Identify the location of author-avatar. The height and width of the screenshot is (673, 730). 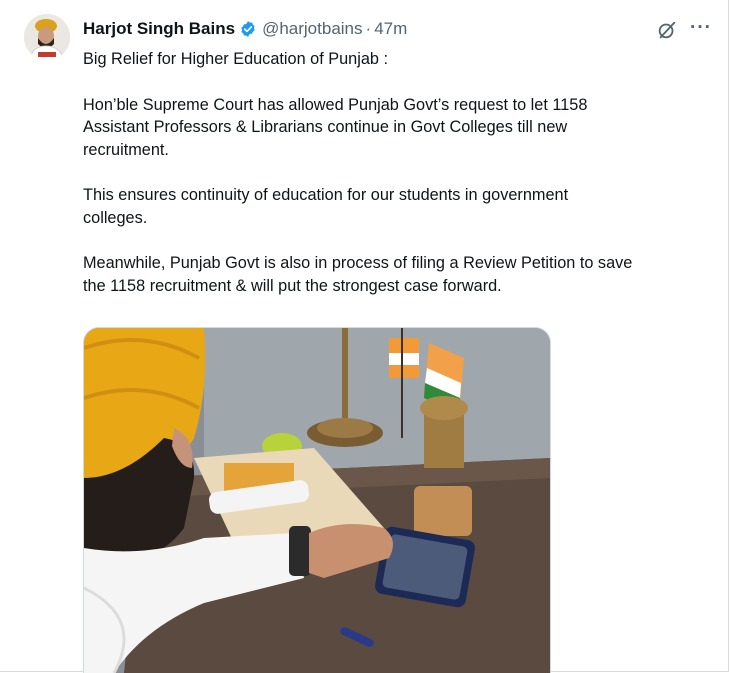
(47, 37).